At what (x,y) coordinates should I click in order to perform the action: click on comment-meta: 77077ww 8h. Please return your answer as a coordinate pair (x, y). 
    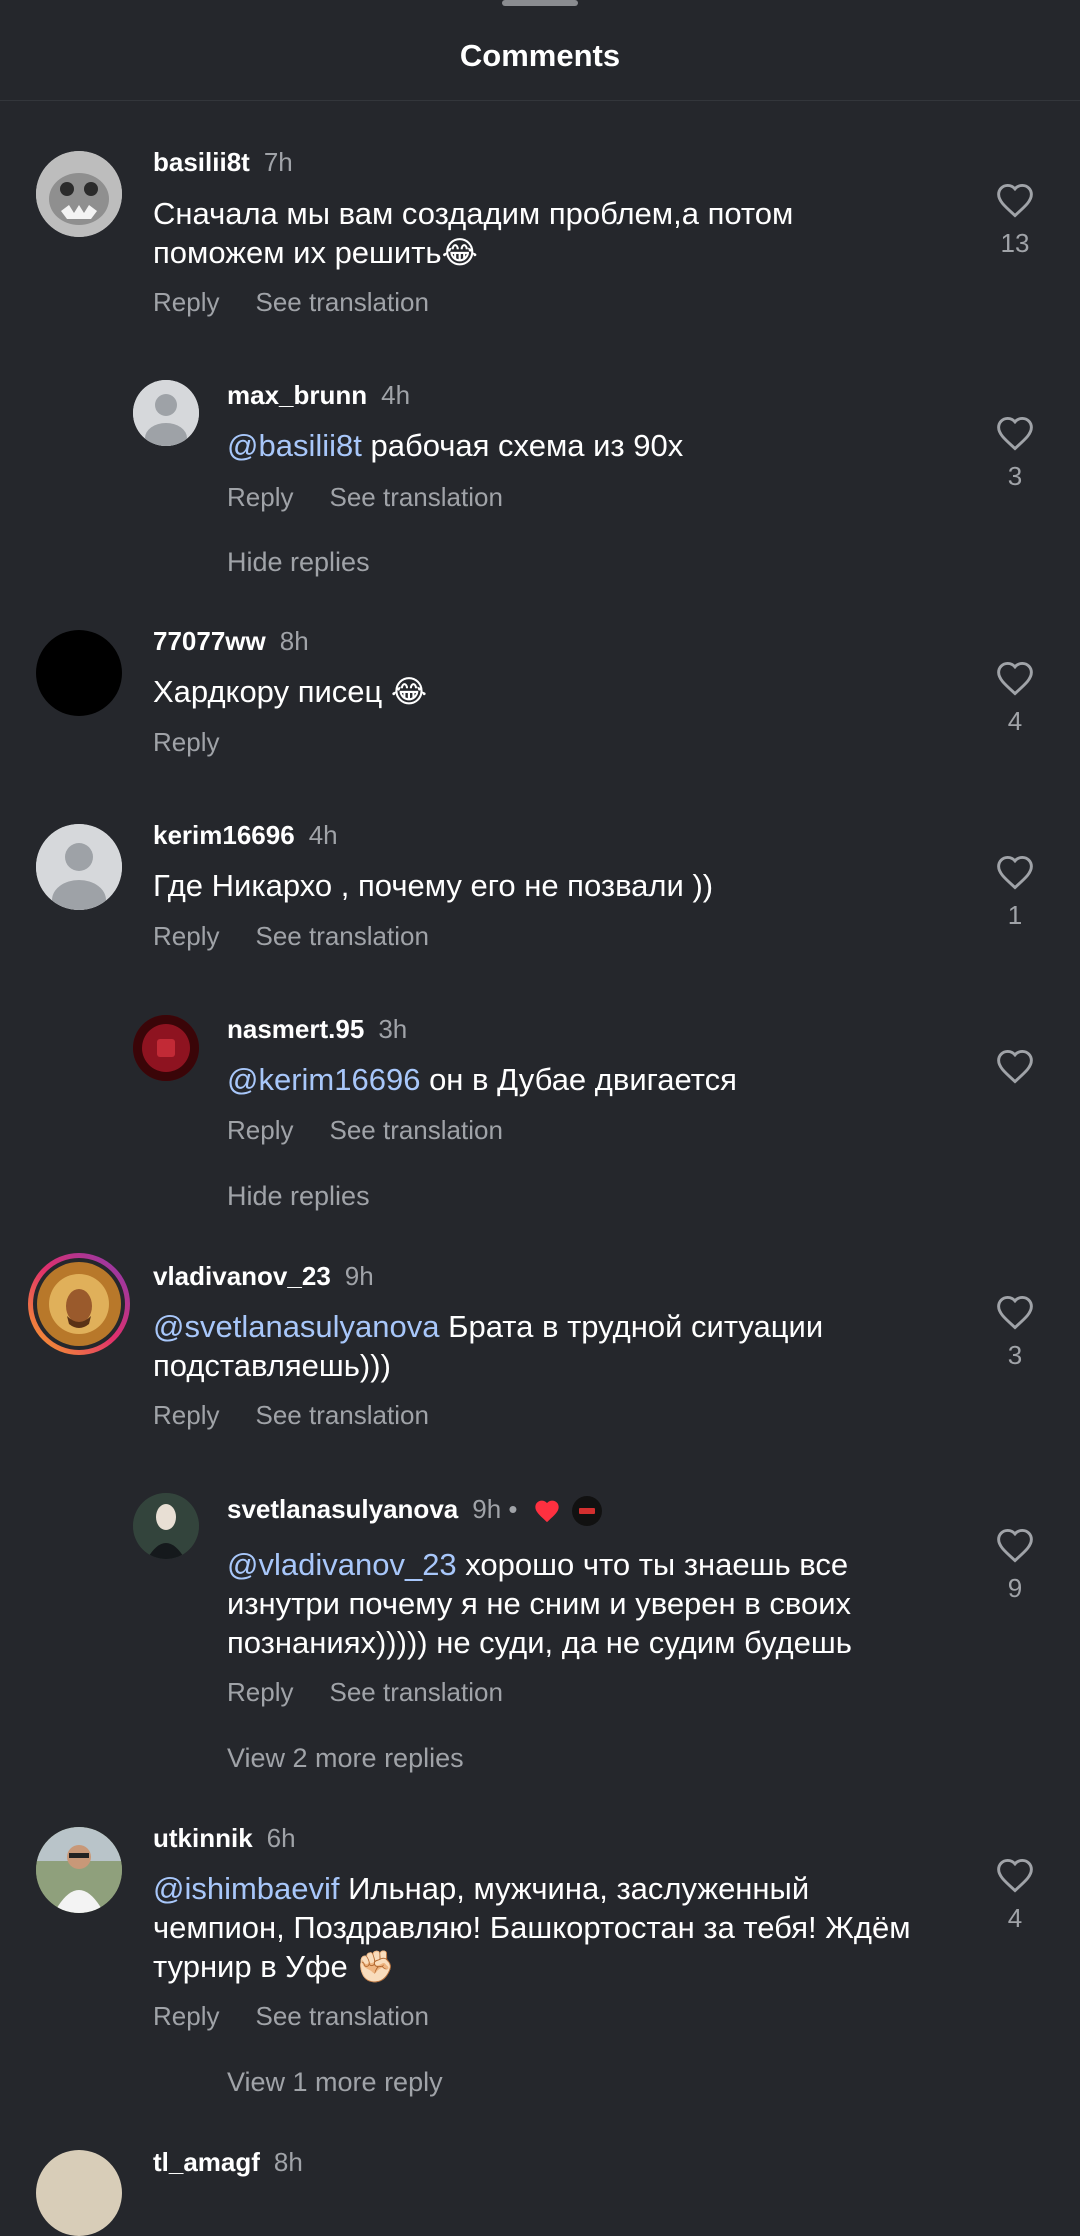
    Looking at the image, I should click on (231, 641).